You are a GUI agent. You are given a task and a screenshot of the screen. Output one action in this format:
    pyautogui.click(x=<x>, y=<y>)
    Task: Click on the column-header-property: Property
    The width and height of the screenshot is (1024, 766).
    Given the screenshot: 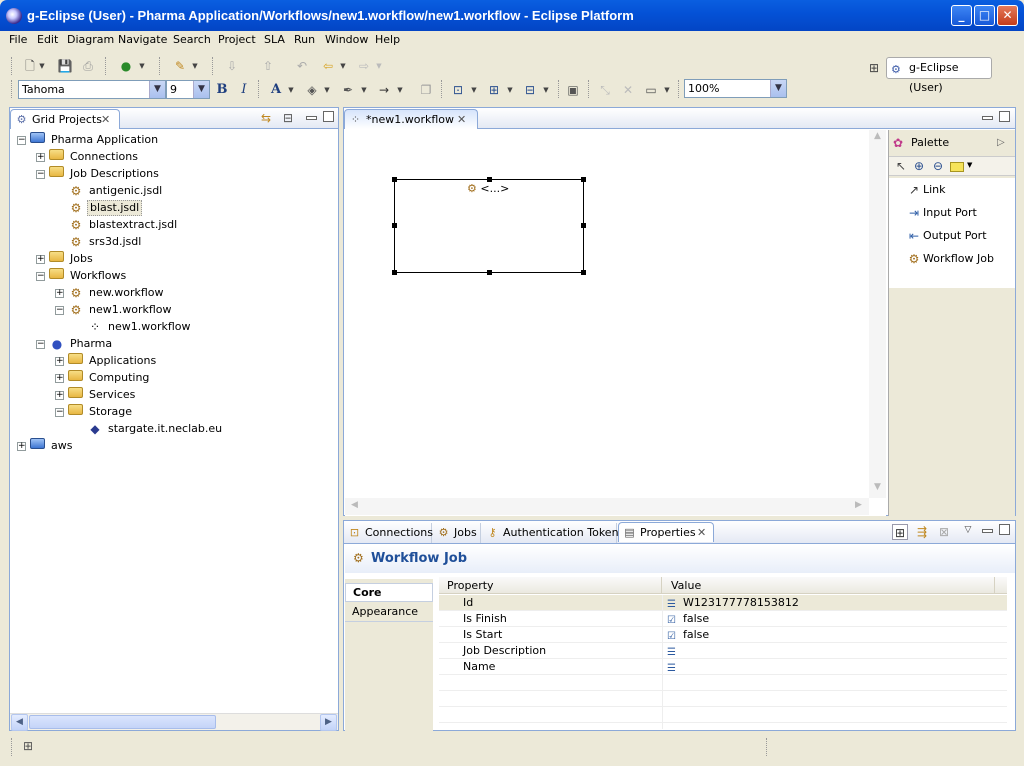 What is the action you would take?
    pyautogui.click(x=470, y=585)
    